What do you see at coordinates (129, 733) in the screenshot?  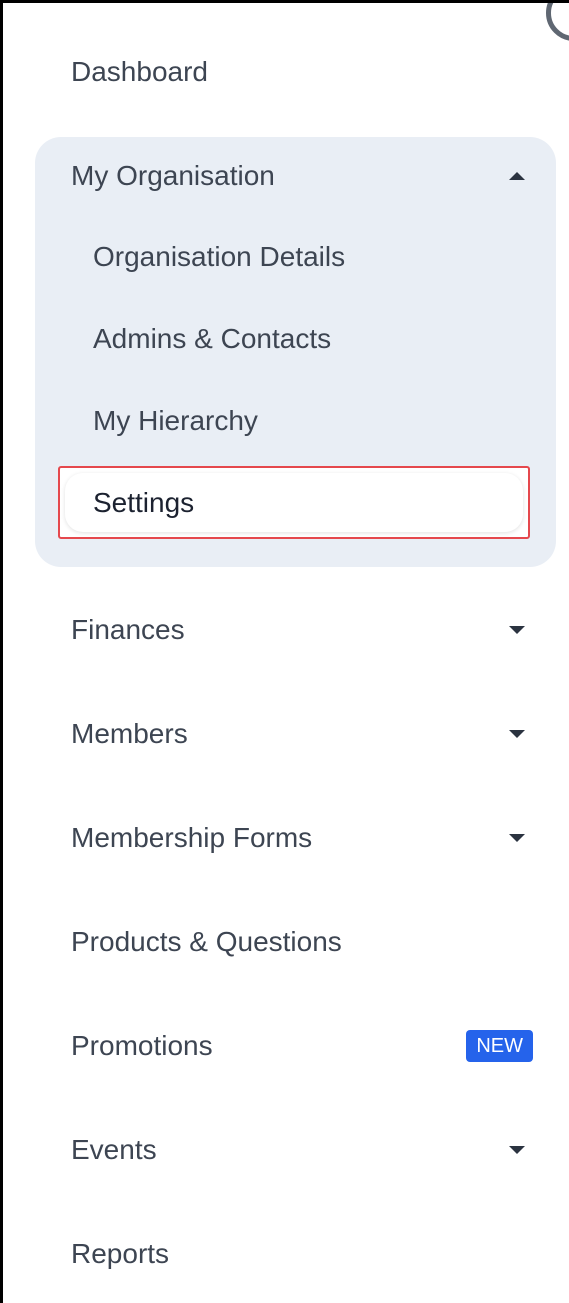 I see `sidebar-item-label: Members` at bounding box center [129, 733].